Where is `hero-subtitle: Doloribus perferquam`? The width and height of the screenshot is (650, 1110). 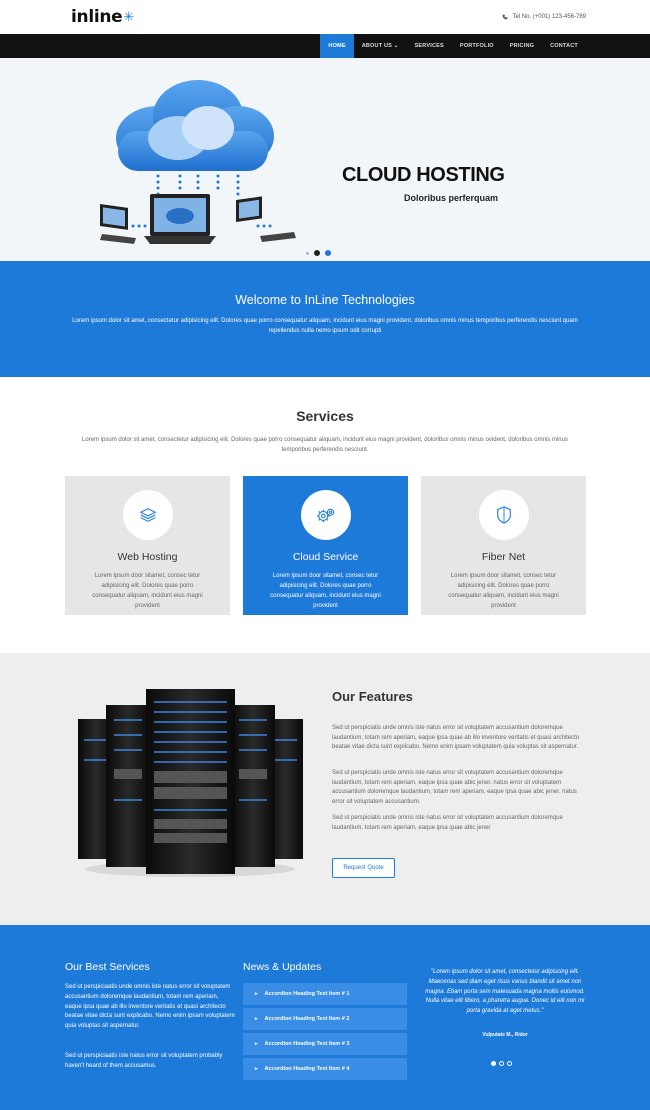
hero-subtitle: Doloribus perferquam is located at coordinates (451, 198).